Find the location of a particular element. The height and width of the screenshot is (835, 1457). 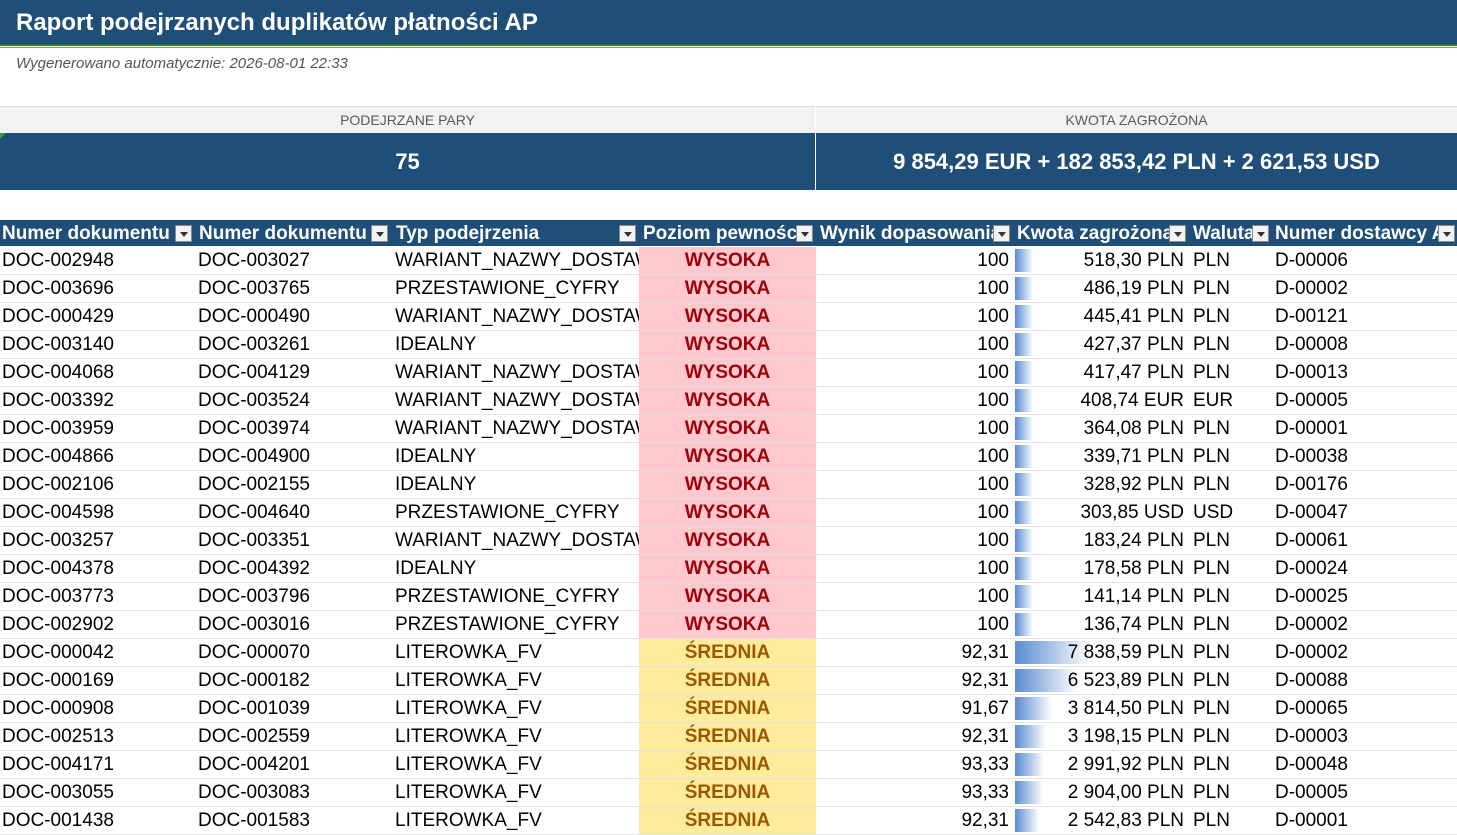

cell-vendor: D-00024 is located at coordinates (1366, 568).